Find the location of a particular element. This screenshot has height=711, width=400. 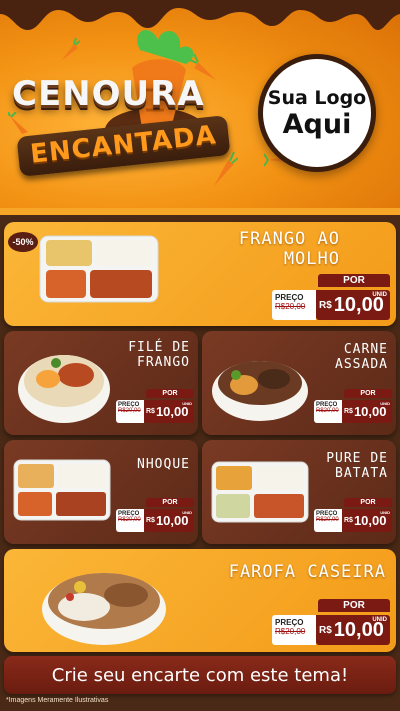

item-name: FRANGO AO MOLHO is located at coordinates (289, 249).